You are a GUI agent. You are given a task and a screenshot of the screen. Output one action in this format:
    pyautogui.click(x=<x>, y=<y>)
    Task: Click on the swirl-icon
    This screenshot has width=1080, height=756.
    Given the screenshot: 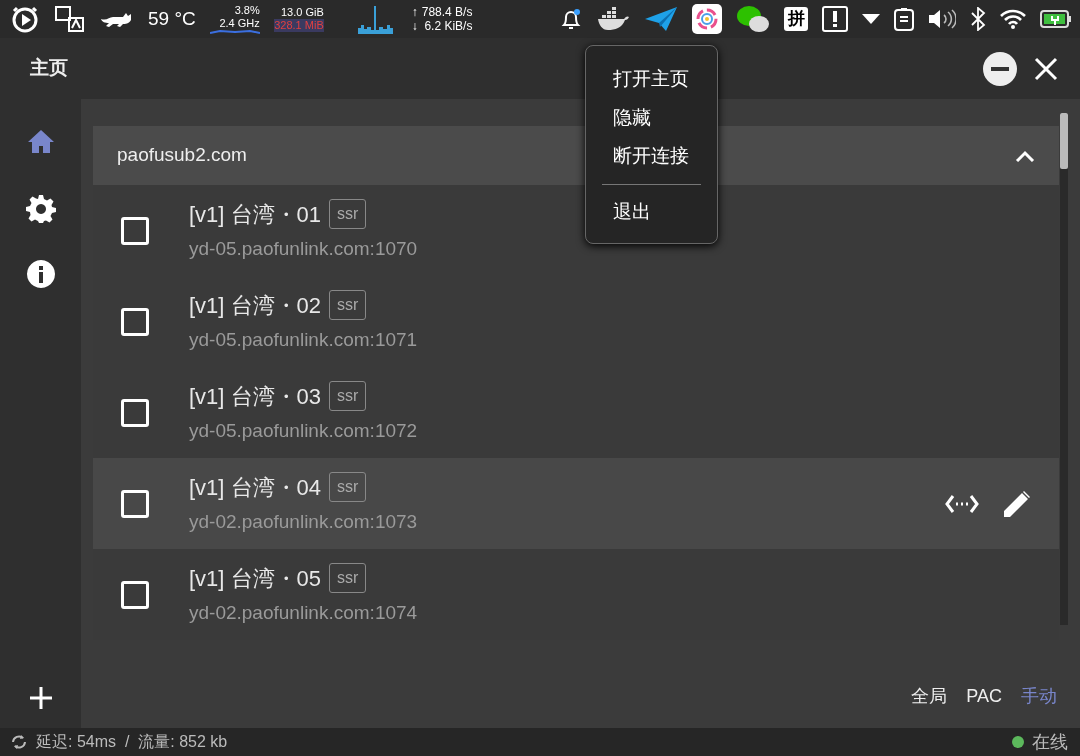 What is the action you would take?
    pyautogui.click(x=707, y=19)
    